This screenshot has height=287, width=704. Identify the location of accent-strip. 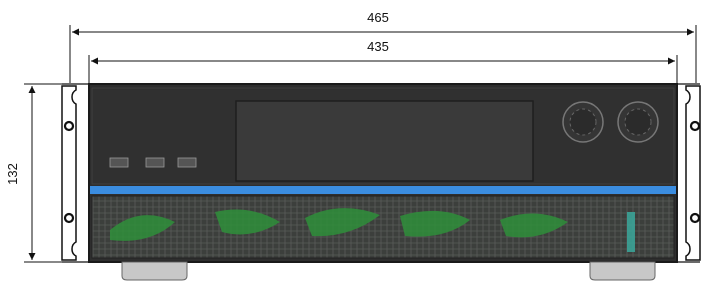
(383, 190).